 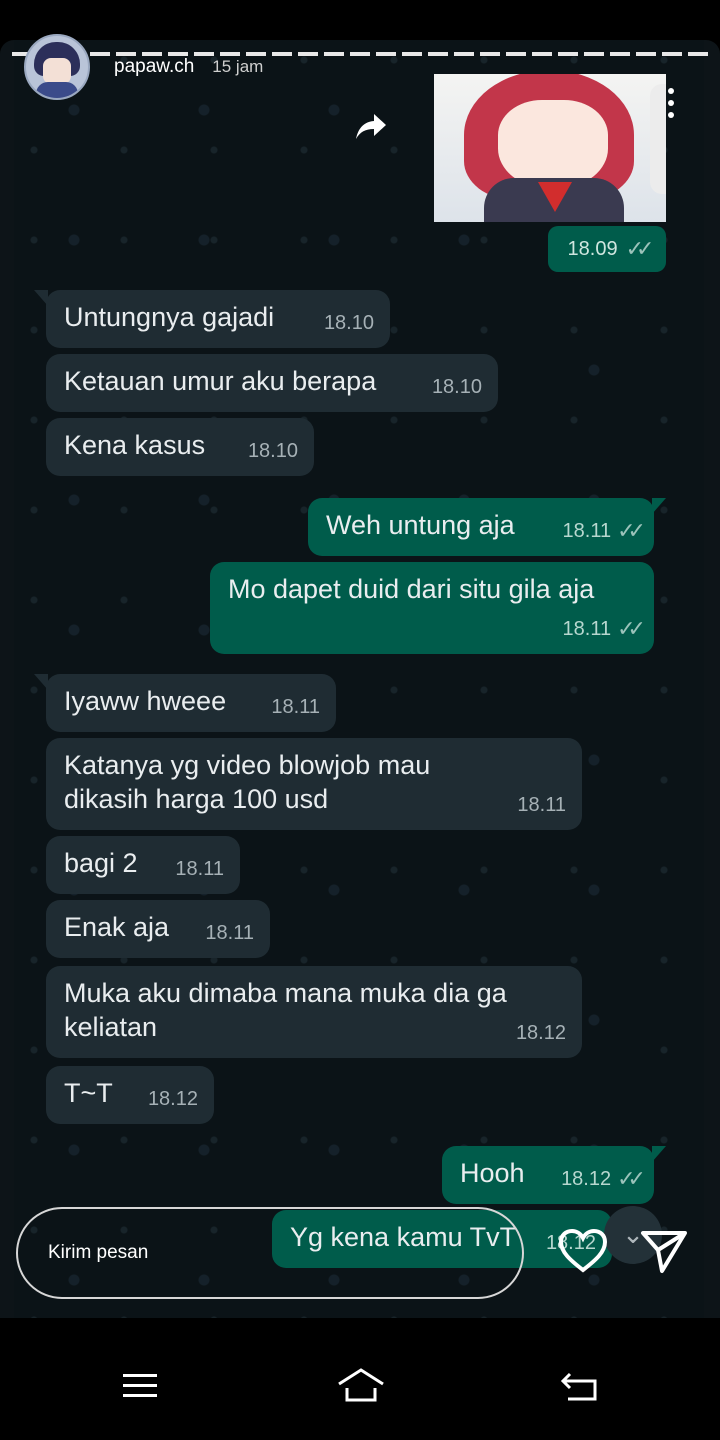 I want to click on message-text: Hooh, so click(x=492, y=1173).